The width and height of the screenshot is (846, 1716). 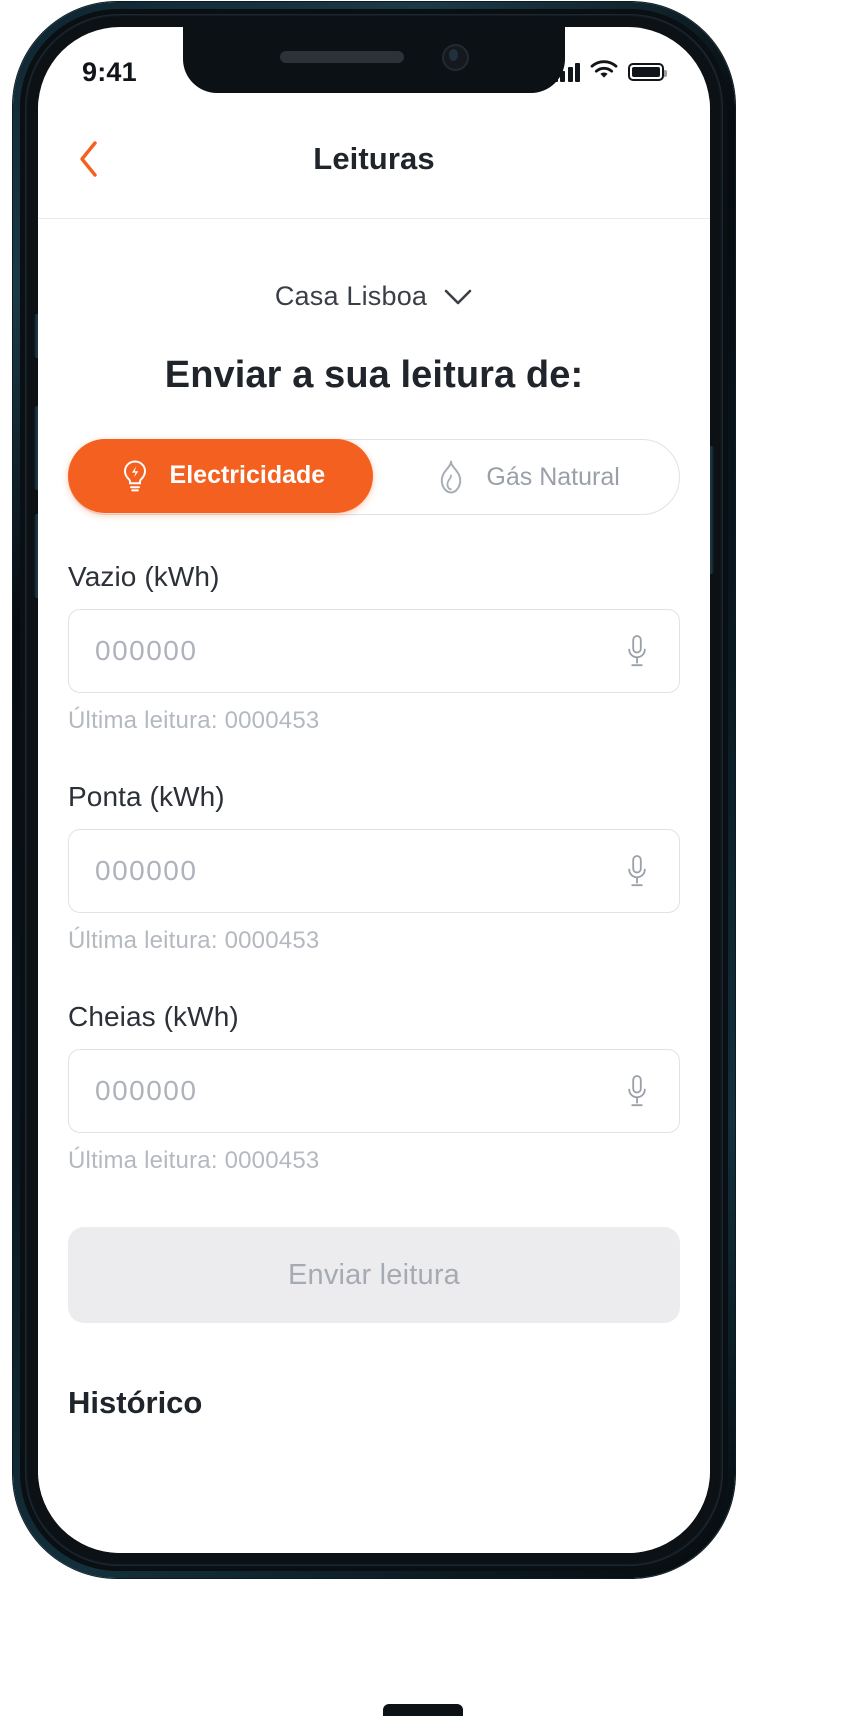 What do you see at coordinates (604, 72) in the screenshot?
I see `wifi-icon` at bounding box center [604, 72].